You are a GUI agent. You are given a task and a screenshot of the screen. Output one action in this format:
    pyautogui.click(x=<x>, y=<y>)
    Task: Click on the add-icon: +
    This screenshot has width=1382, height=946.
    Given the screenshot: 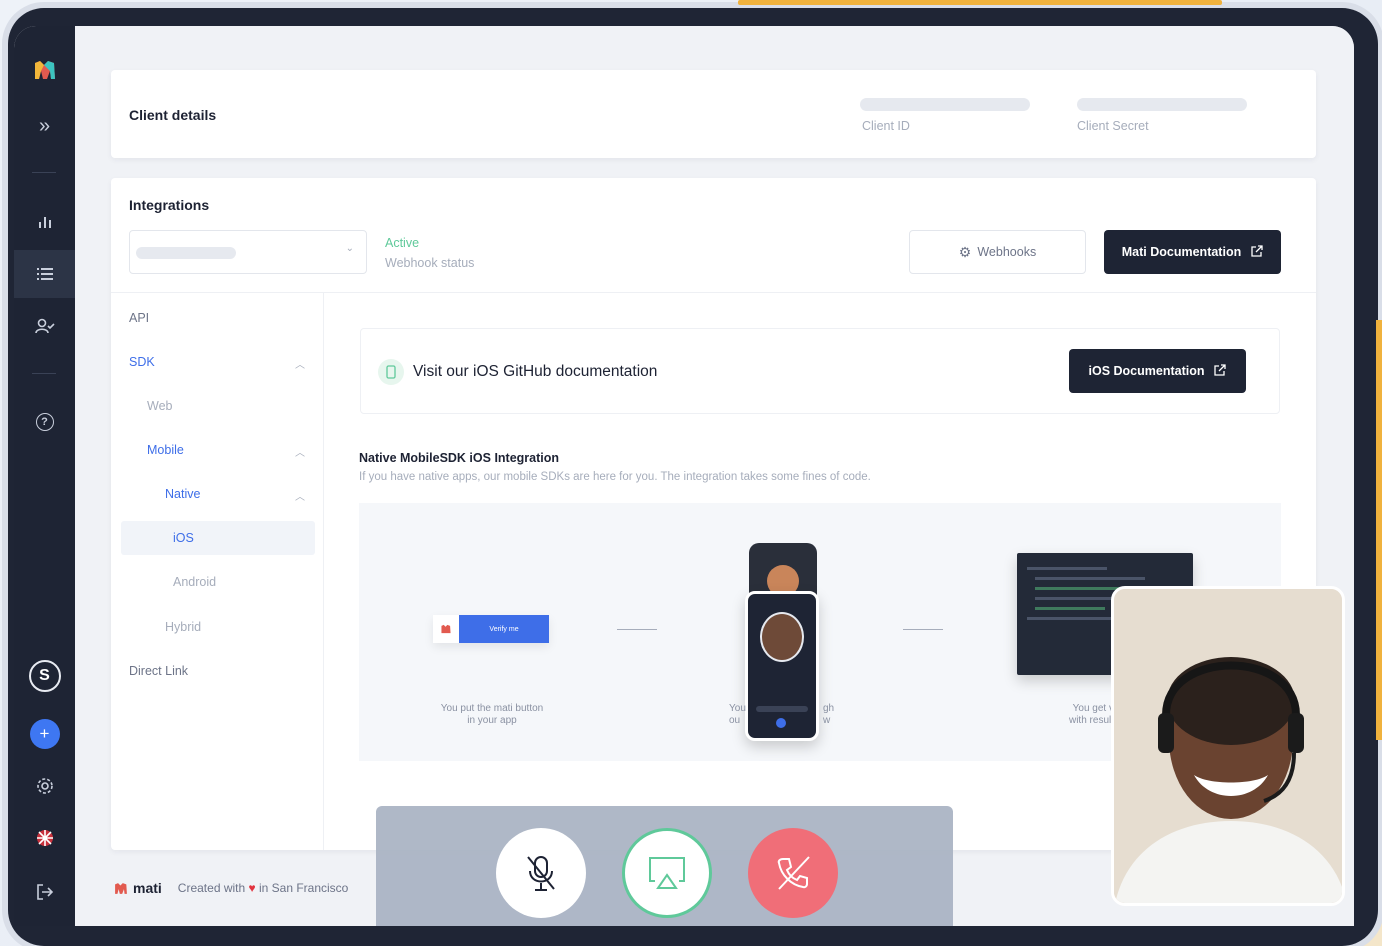 What is the action you would take?
    pyautogui.click(x=44, y=734)
    